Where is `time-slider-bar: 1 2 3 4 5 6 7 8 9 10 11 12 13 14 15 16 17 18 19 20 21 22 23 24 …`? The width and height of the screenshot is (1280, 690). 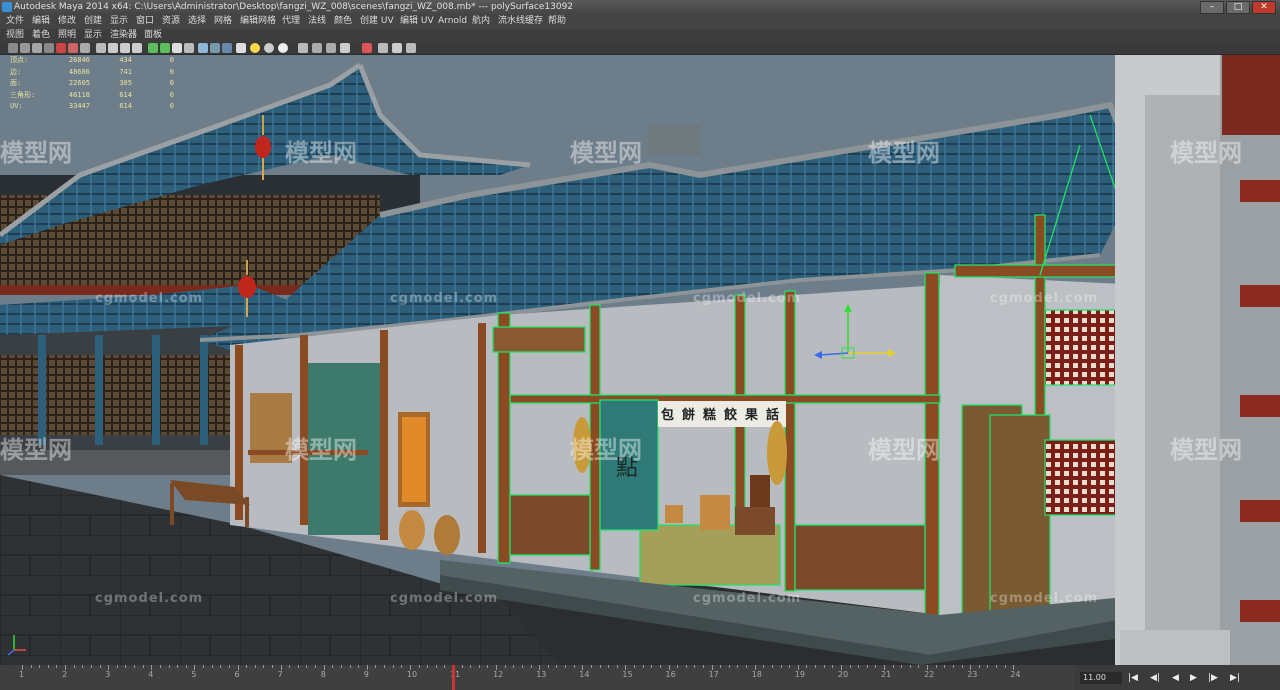
time-slider-bar: 1 2 3 4 5 6 7 8 9 10 11 12 13 14 15 16 17 18 19 20 21 22 23 24 … is located at coordinates (640, 677).